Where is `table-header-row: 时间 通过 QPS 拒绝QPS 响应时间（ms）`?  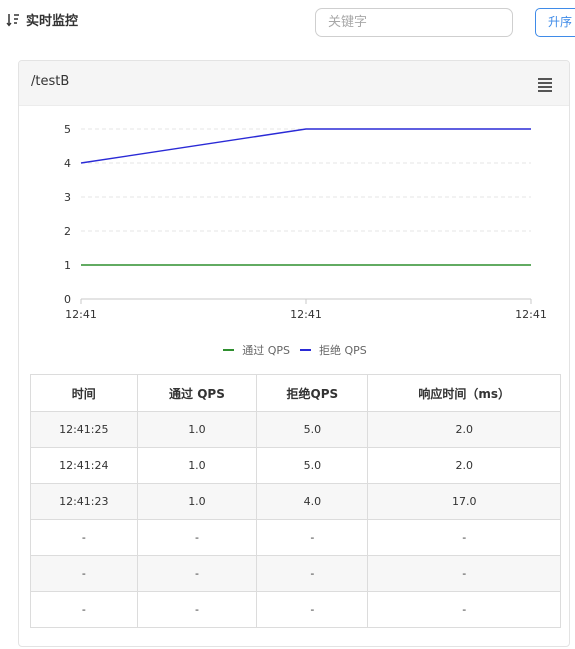
table-header-row: 时间 通过 QPS 拒绝QPS 响应时间（ms） is located at coordinates (295, 393).